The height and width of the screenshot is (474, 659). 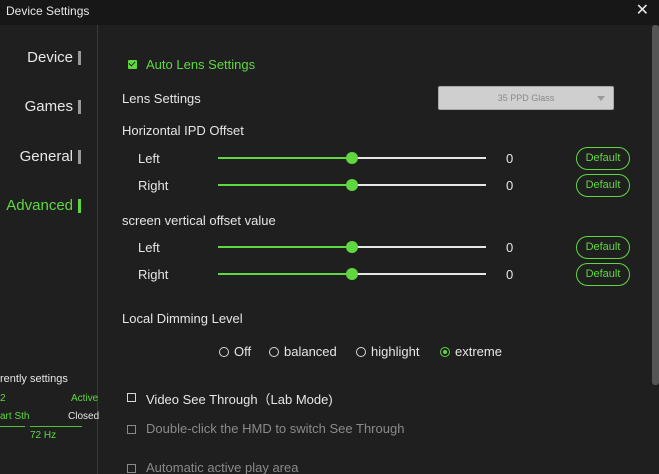 What do you see at coordinates (510, 158) in the screenshot?
I see `ipd-left-value: 0` at bounding box center [510, 158].